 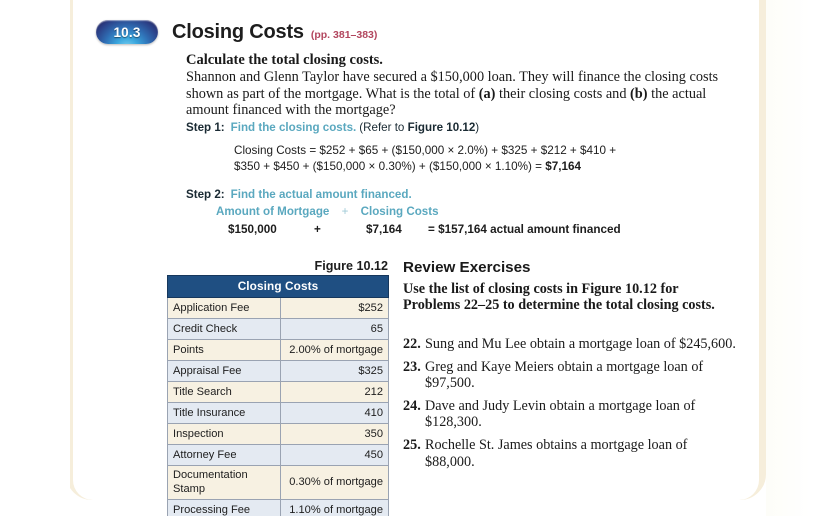 I want to click on row-label: Processing Fee, so click(x=224, y=507).